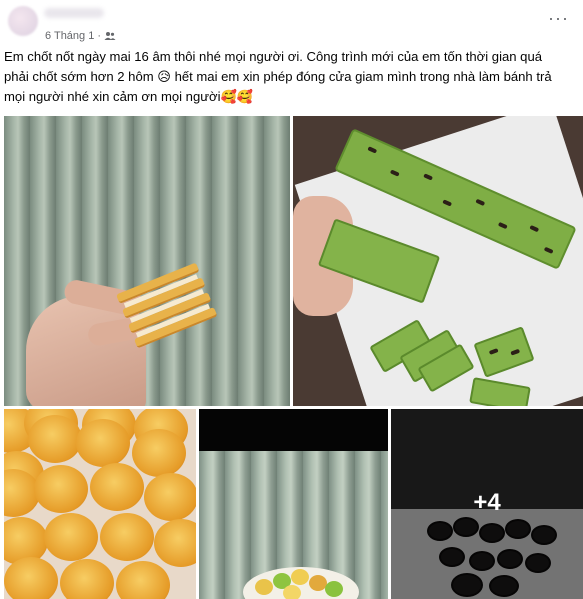 This screenshot has width=583, height=599. Describe the element at coordinates (23, 21) in the screenshot. I see `avatar` at that location.